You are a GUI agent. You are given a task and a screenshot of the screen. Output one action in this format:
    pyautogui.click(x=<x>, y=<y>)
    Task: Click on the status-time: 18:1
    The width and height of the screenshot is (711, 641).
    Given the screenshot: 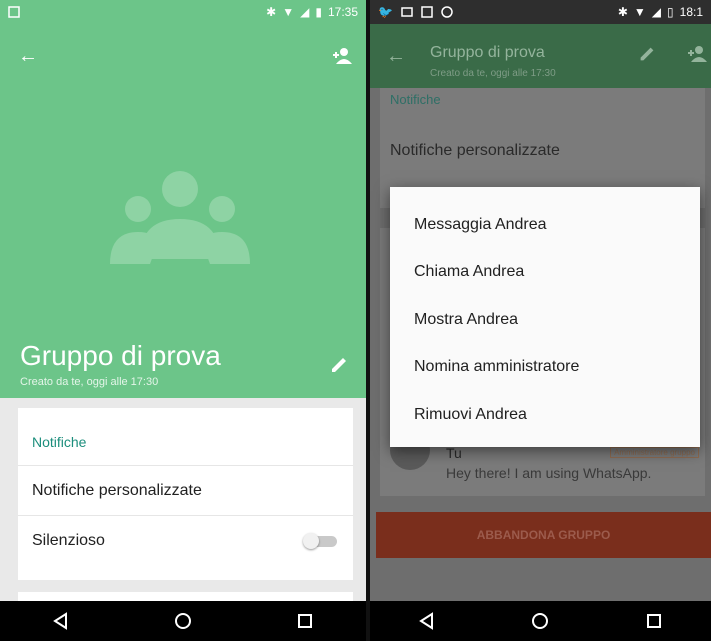 What is the action you would take?
    pyautogui.click(x=691, y=12)
    